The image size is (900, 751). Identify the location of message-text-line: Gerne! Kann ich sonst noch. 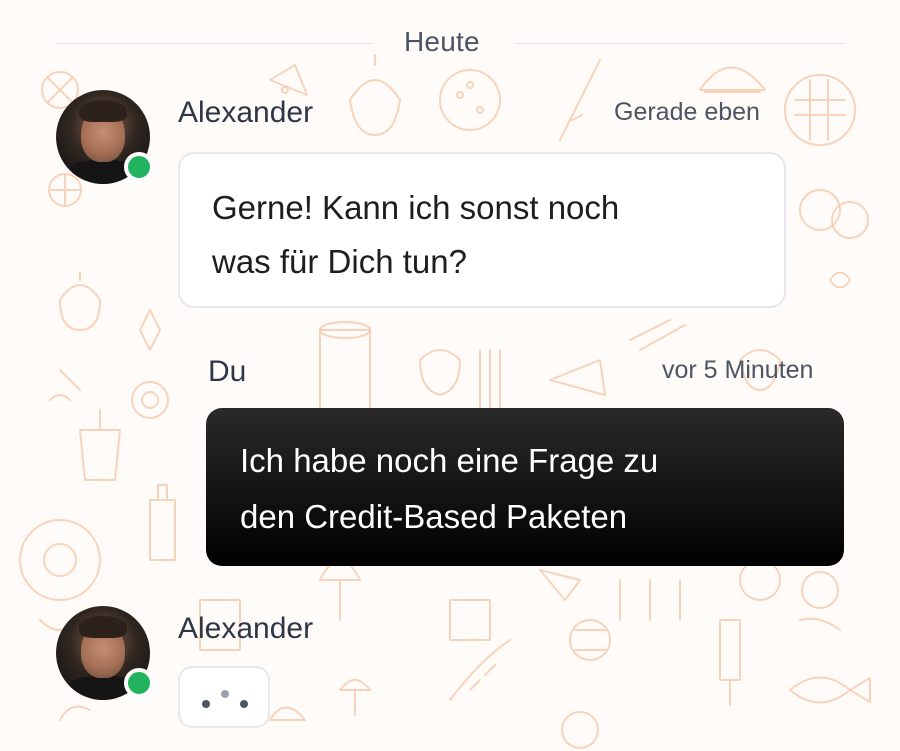
(416, 207).